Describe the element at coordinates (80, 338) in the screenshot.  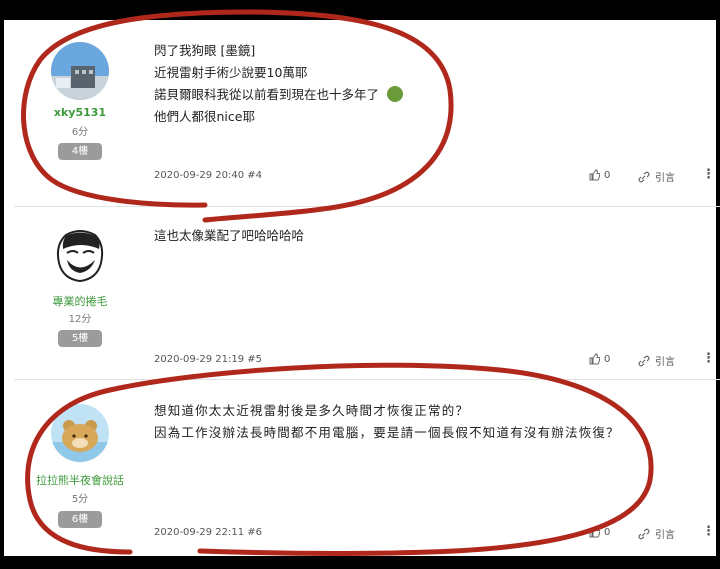
I see `floor-badge: 5樓` at that location.